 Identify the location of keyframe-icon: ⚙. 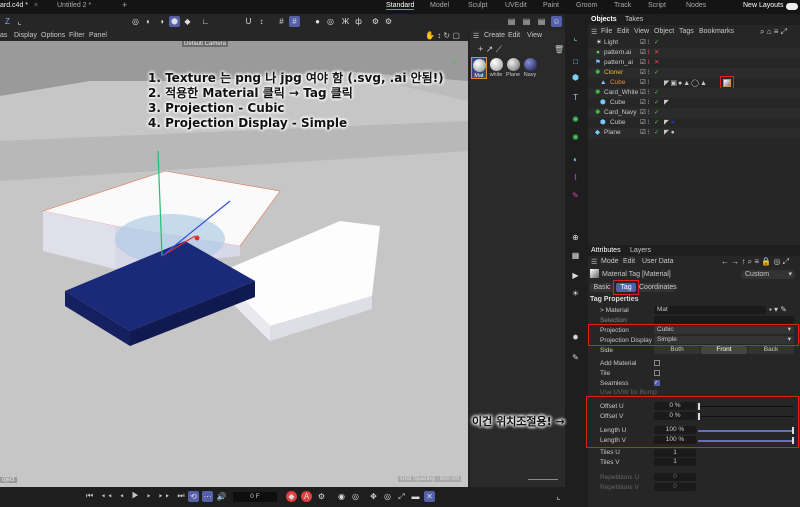
(321, 496).